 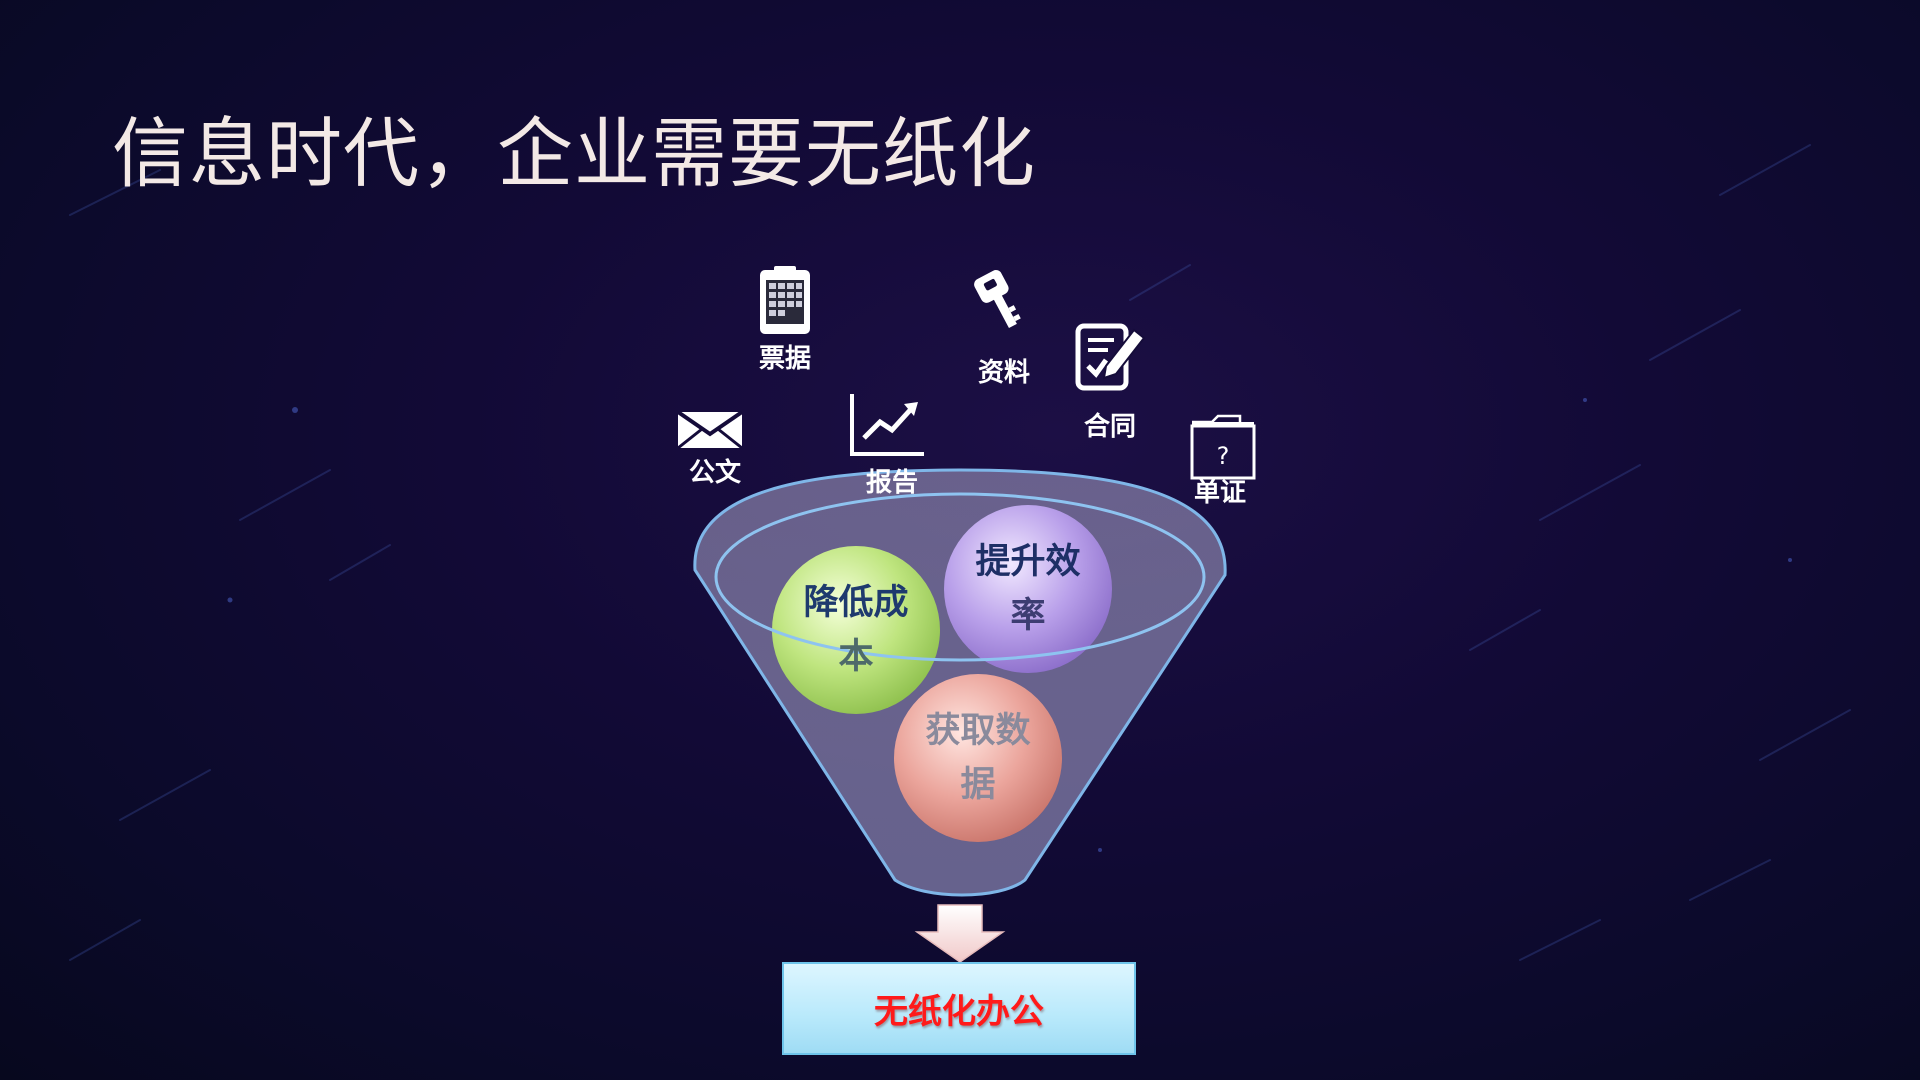 I want to click on input-item-contract: 合同, so click(x=1110, y=423).